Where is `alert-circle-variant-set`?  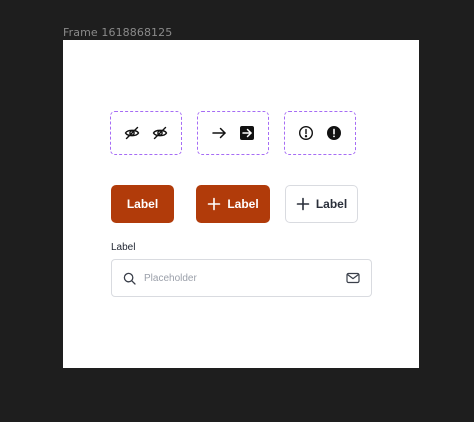
alert-circle-variant-set is located at coordinates (320, 133).